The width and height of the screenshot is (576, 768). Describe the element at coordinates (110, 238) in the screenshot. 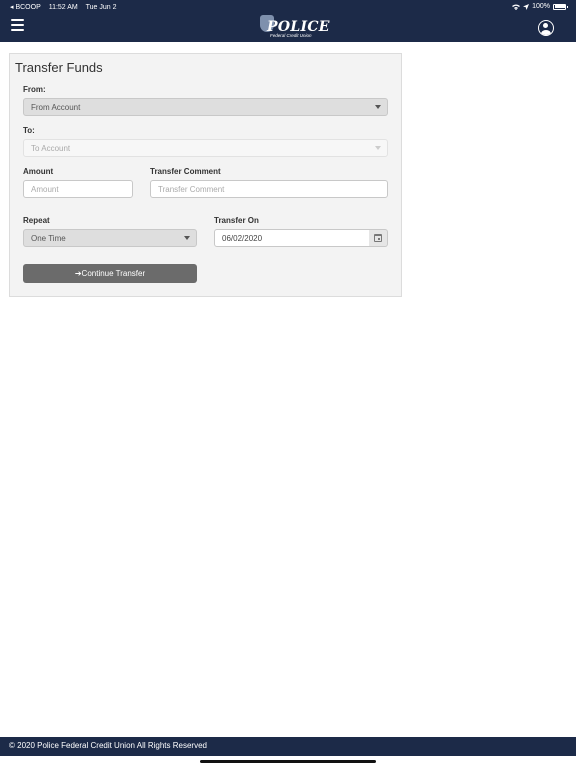

I see `repeat-select: One Time` at that location.